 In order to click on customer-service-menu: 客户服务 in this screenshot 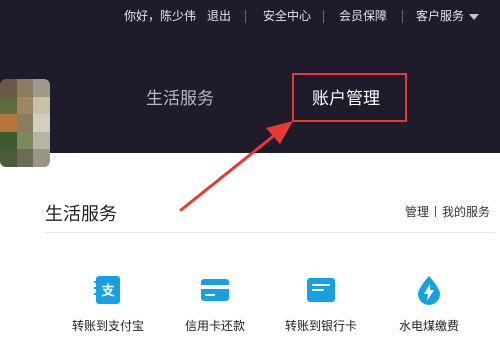, I will do `click(440, 16)`.